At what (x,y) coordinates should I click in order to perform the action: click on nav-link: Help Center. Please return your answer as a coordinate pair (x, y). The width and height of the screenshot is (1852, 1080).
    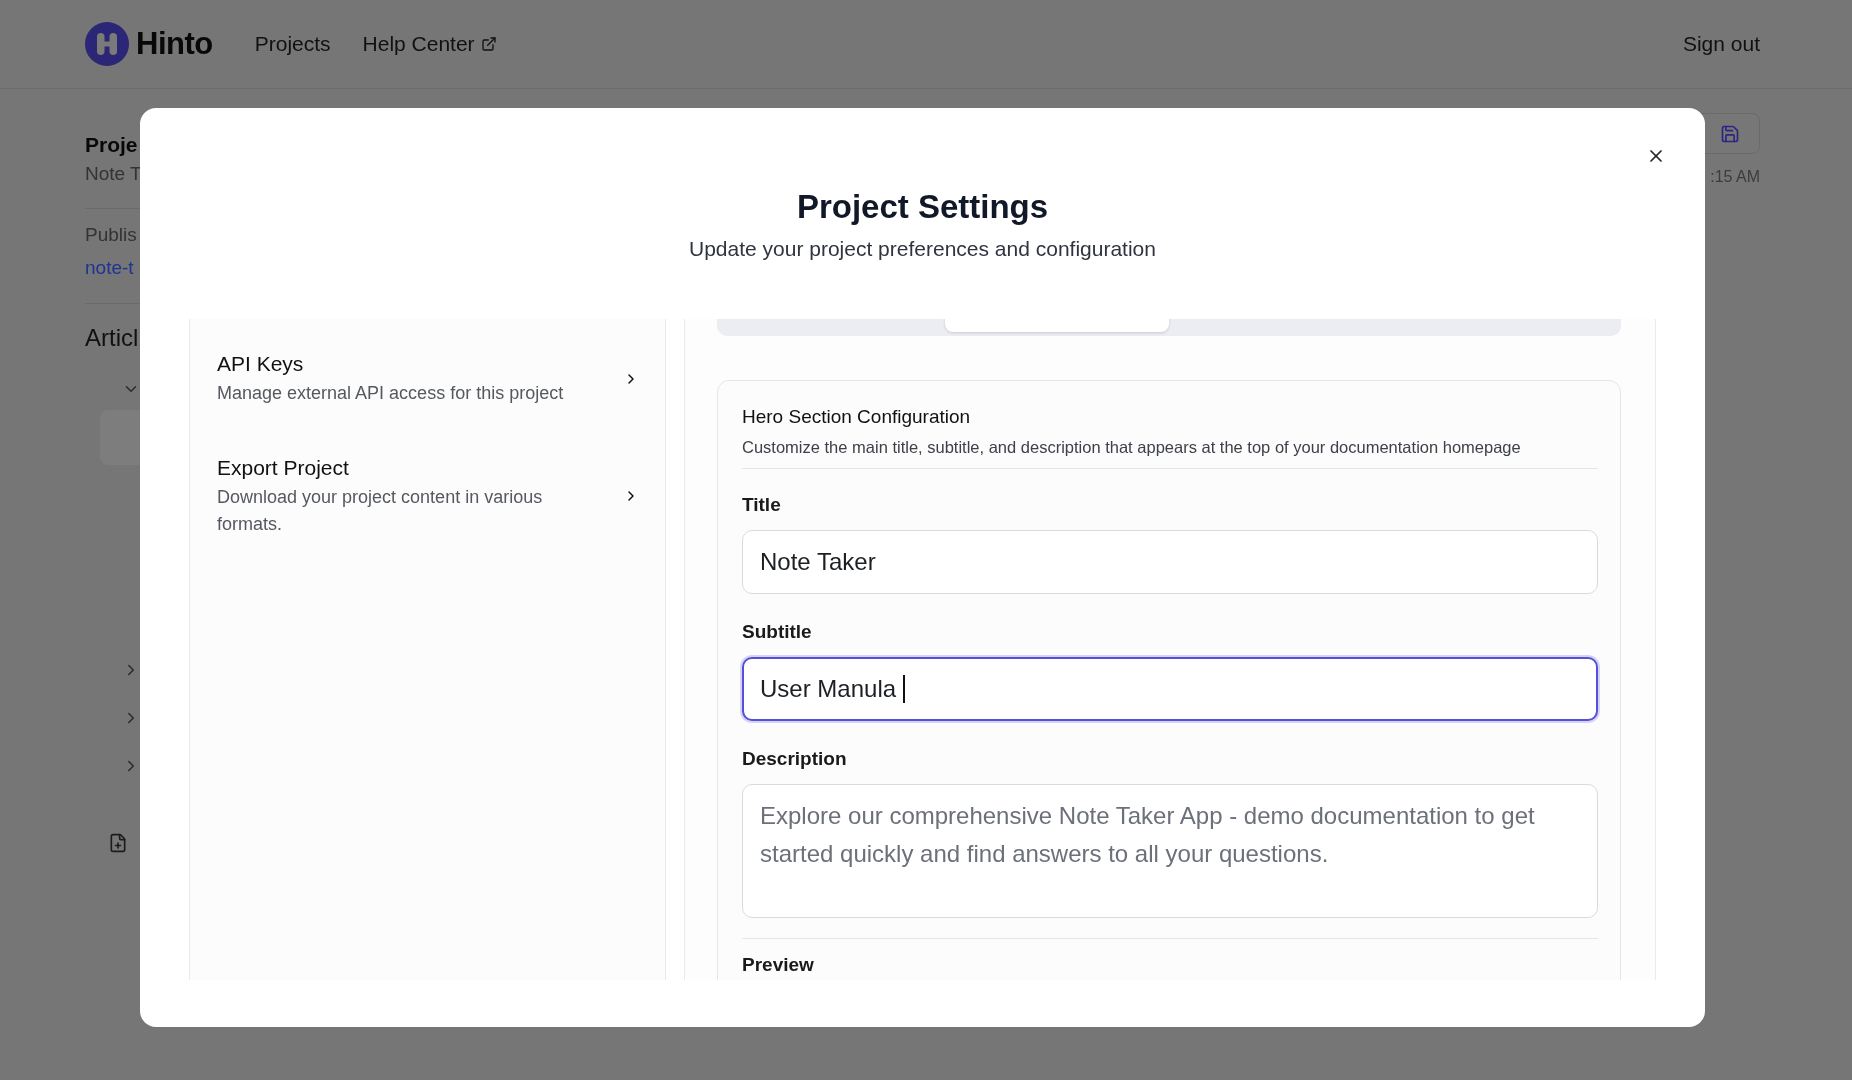
    Looking at the image, I should click on (429, 44).